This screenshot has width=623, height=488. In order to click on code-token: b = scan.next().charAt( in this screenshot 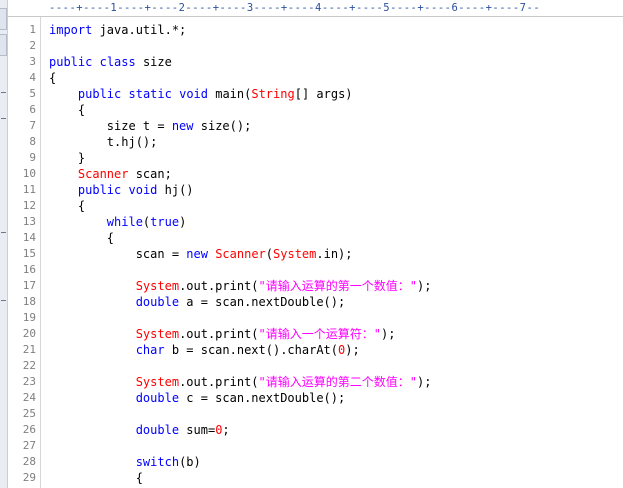, I will do `click(251, 350)`.